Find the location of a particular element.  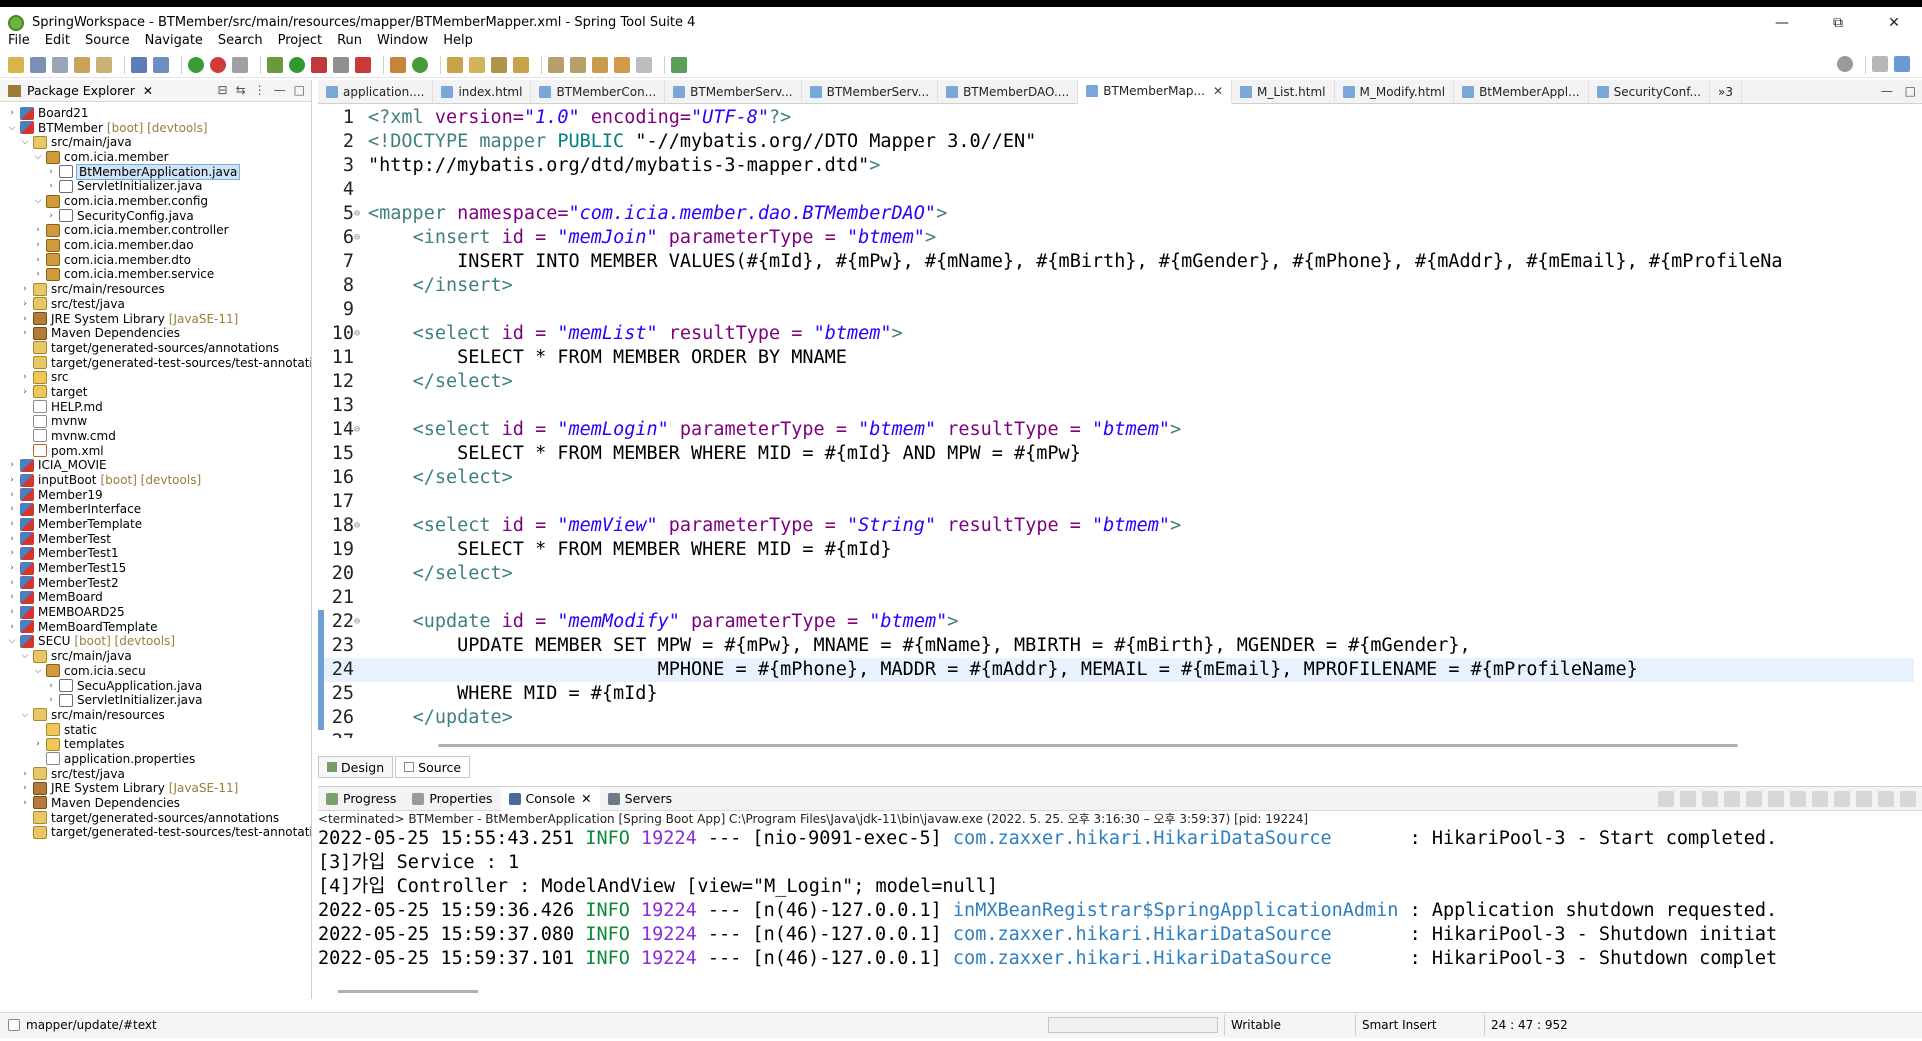

maximize-editor-icon: □ is located at coordinates (1910, 91).